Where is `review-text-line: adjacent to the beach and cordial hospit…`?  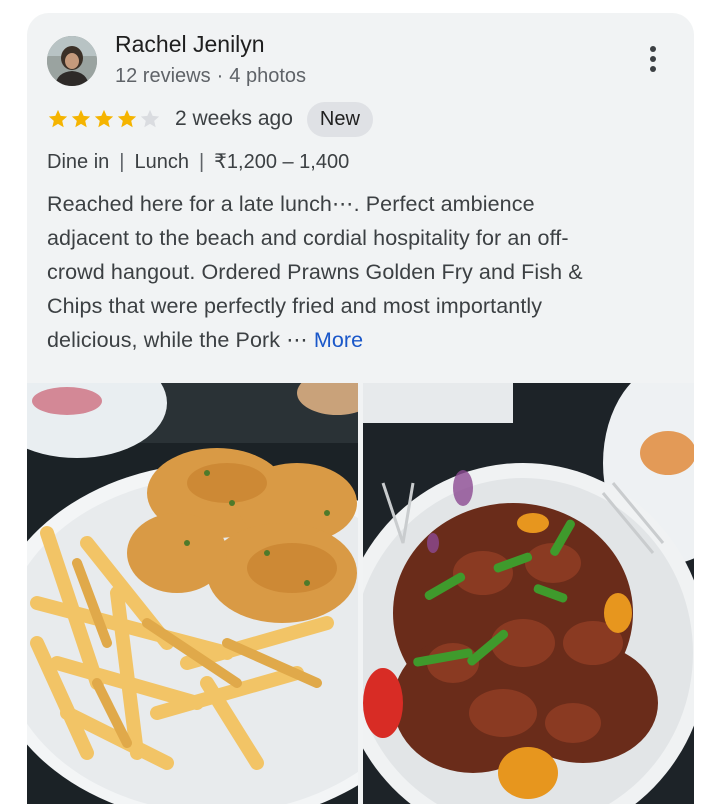
review-text-line: adjacent to the beach and cordial hospit… is located at coordinates (308, 238).